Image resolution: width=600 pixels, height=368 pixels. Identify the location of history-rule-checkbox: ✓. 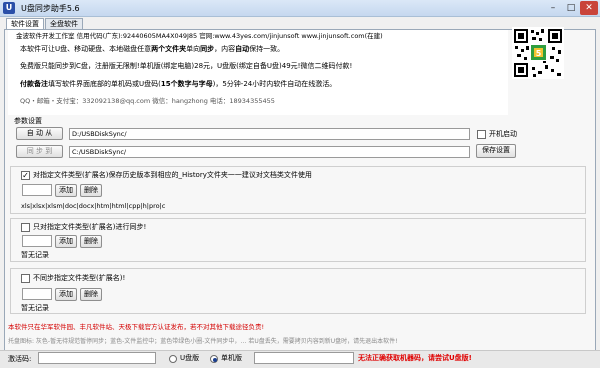
(25, 175).